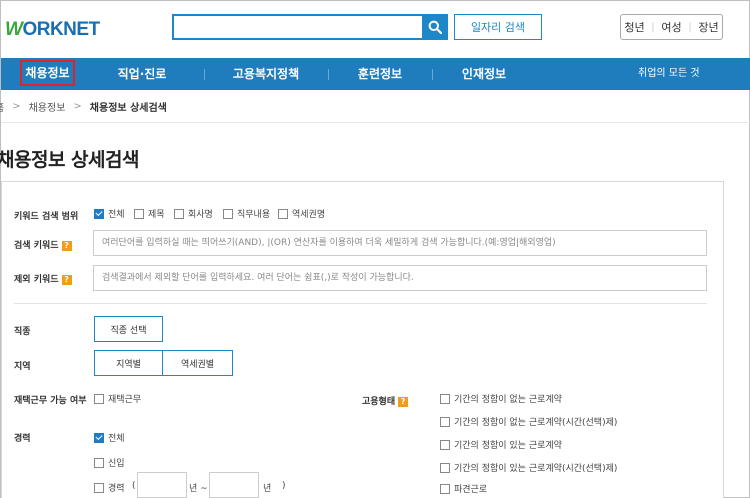  Describe the element at coordinates (156, 215) in the screenshot. I see `checkbox-label: 제목` at that location.